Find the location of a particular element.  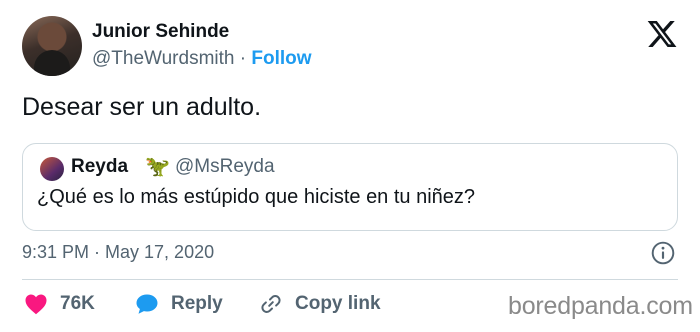

quoted-author-handle: @MsReyda is located at coordinates (225, 166).